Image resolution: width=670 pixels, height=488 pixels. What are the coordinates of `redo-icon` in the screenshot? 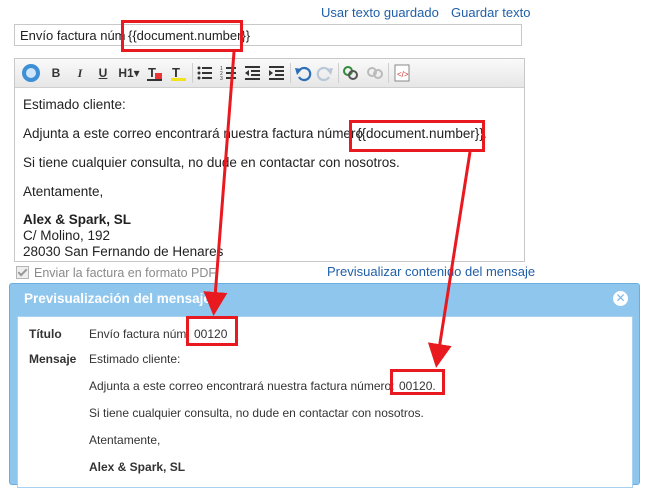 It's located at (325, 73).